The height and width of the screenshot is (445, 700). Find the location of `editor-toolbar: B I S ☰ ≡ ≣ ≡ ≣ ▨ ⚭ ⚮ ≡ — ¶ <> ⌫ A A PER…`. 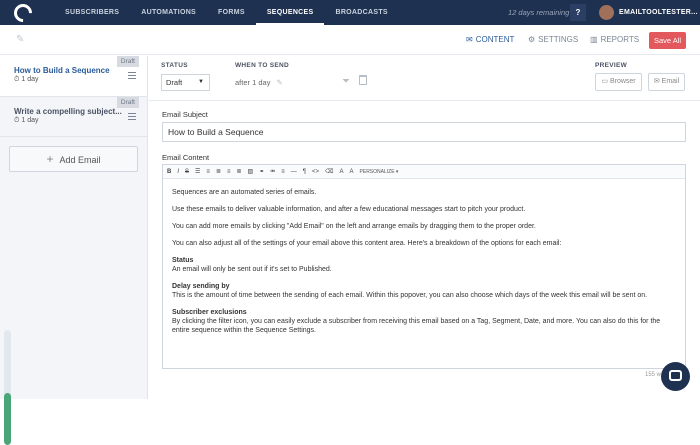

editor-toolbar: B I S ☰ ≡ ≣ ≡ ≣ ▨ ⚭ ⚮ ≡ — ¶ <> ⌫ A A PER… is located at coordinates (424, 172).